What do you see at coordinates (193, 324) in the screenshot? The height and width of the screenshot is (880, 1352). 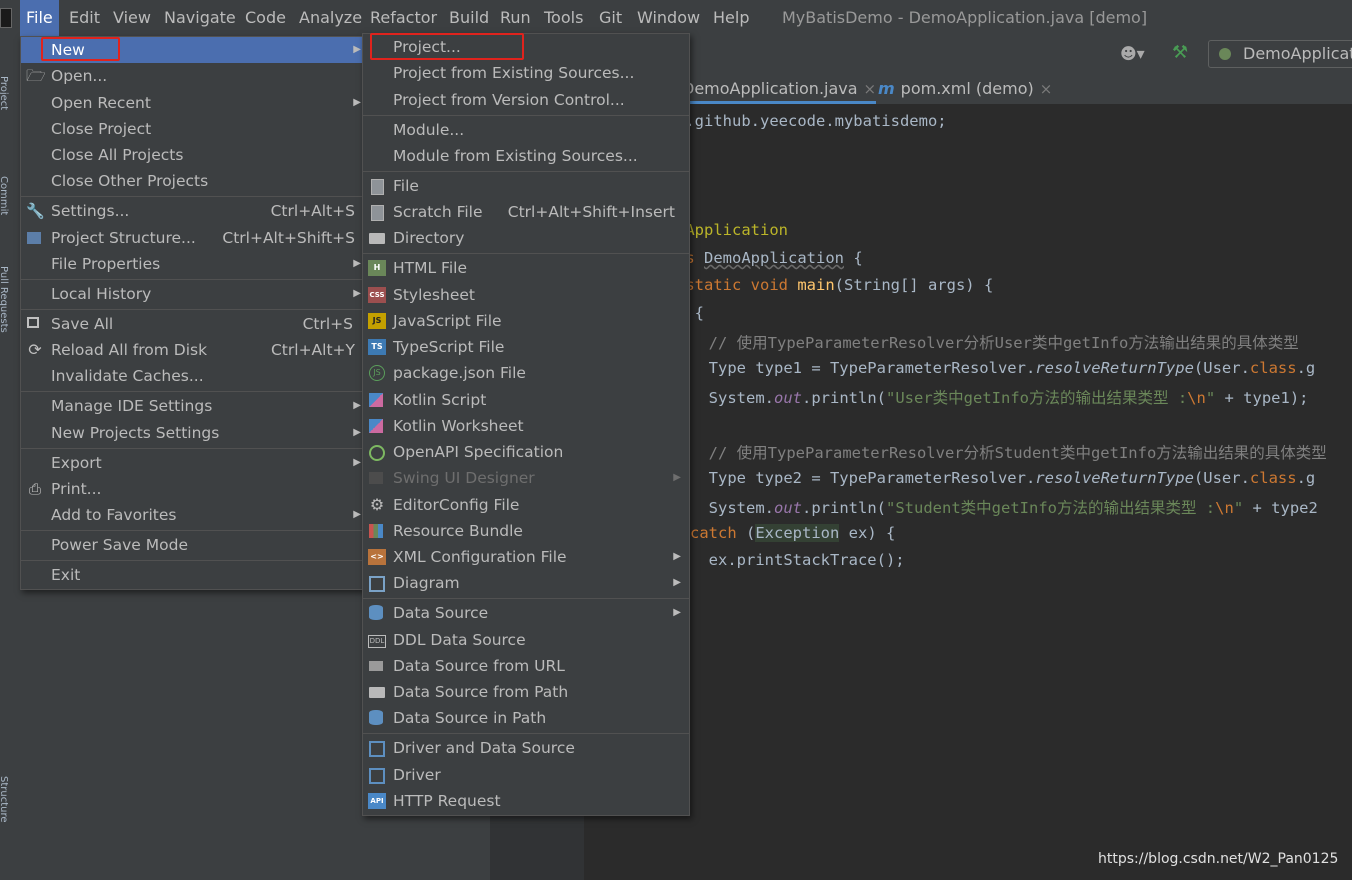 I see `menu-item-save-all: Save All Ctrl+S` at bounding box center [193, 324].